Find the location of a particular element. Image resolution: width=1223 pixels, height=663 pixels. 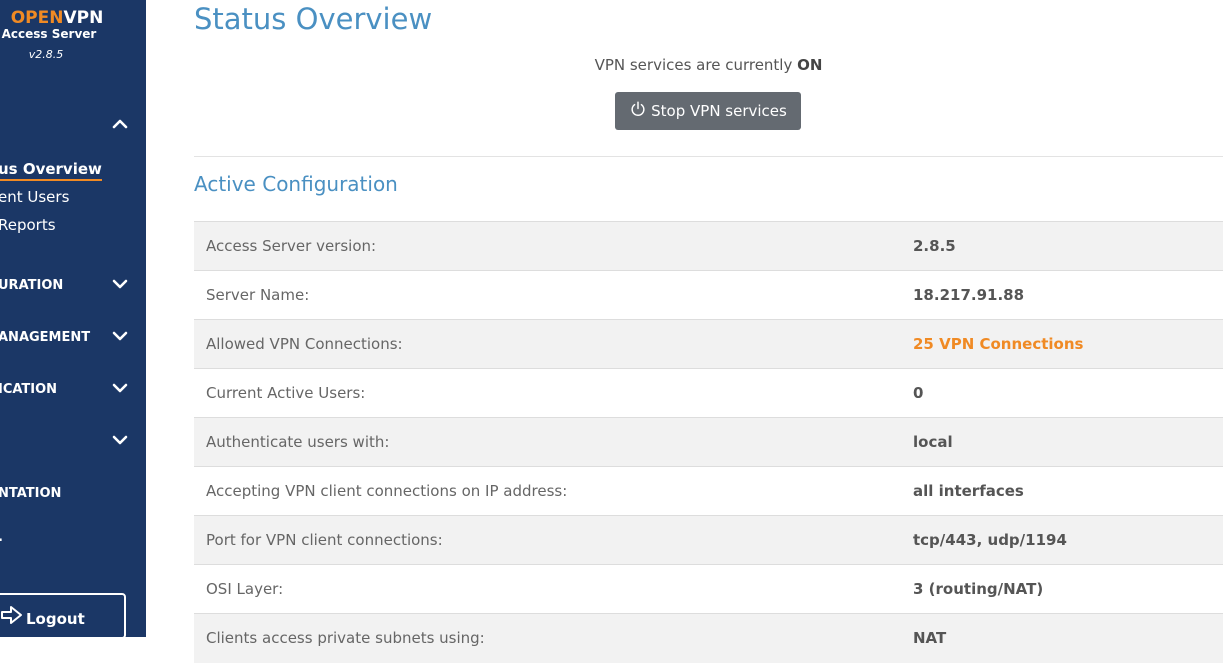

divider is located at coordinates (708, 156).